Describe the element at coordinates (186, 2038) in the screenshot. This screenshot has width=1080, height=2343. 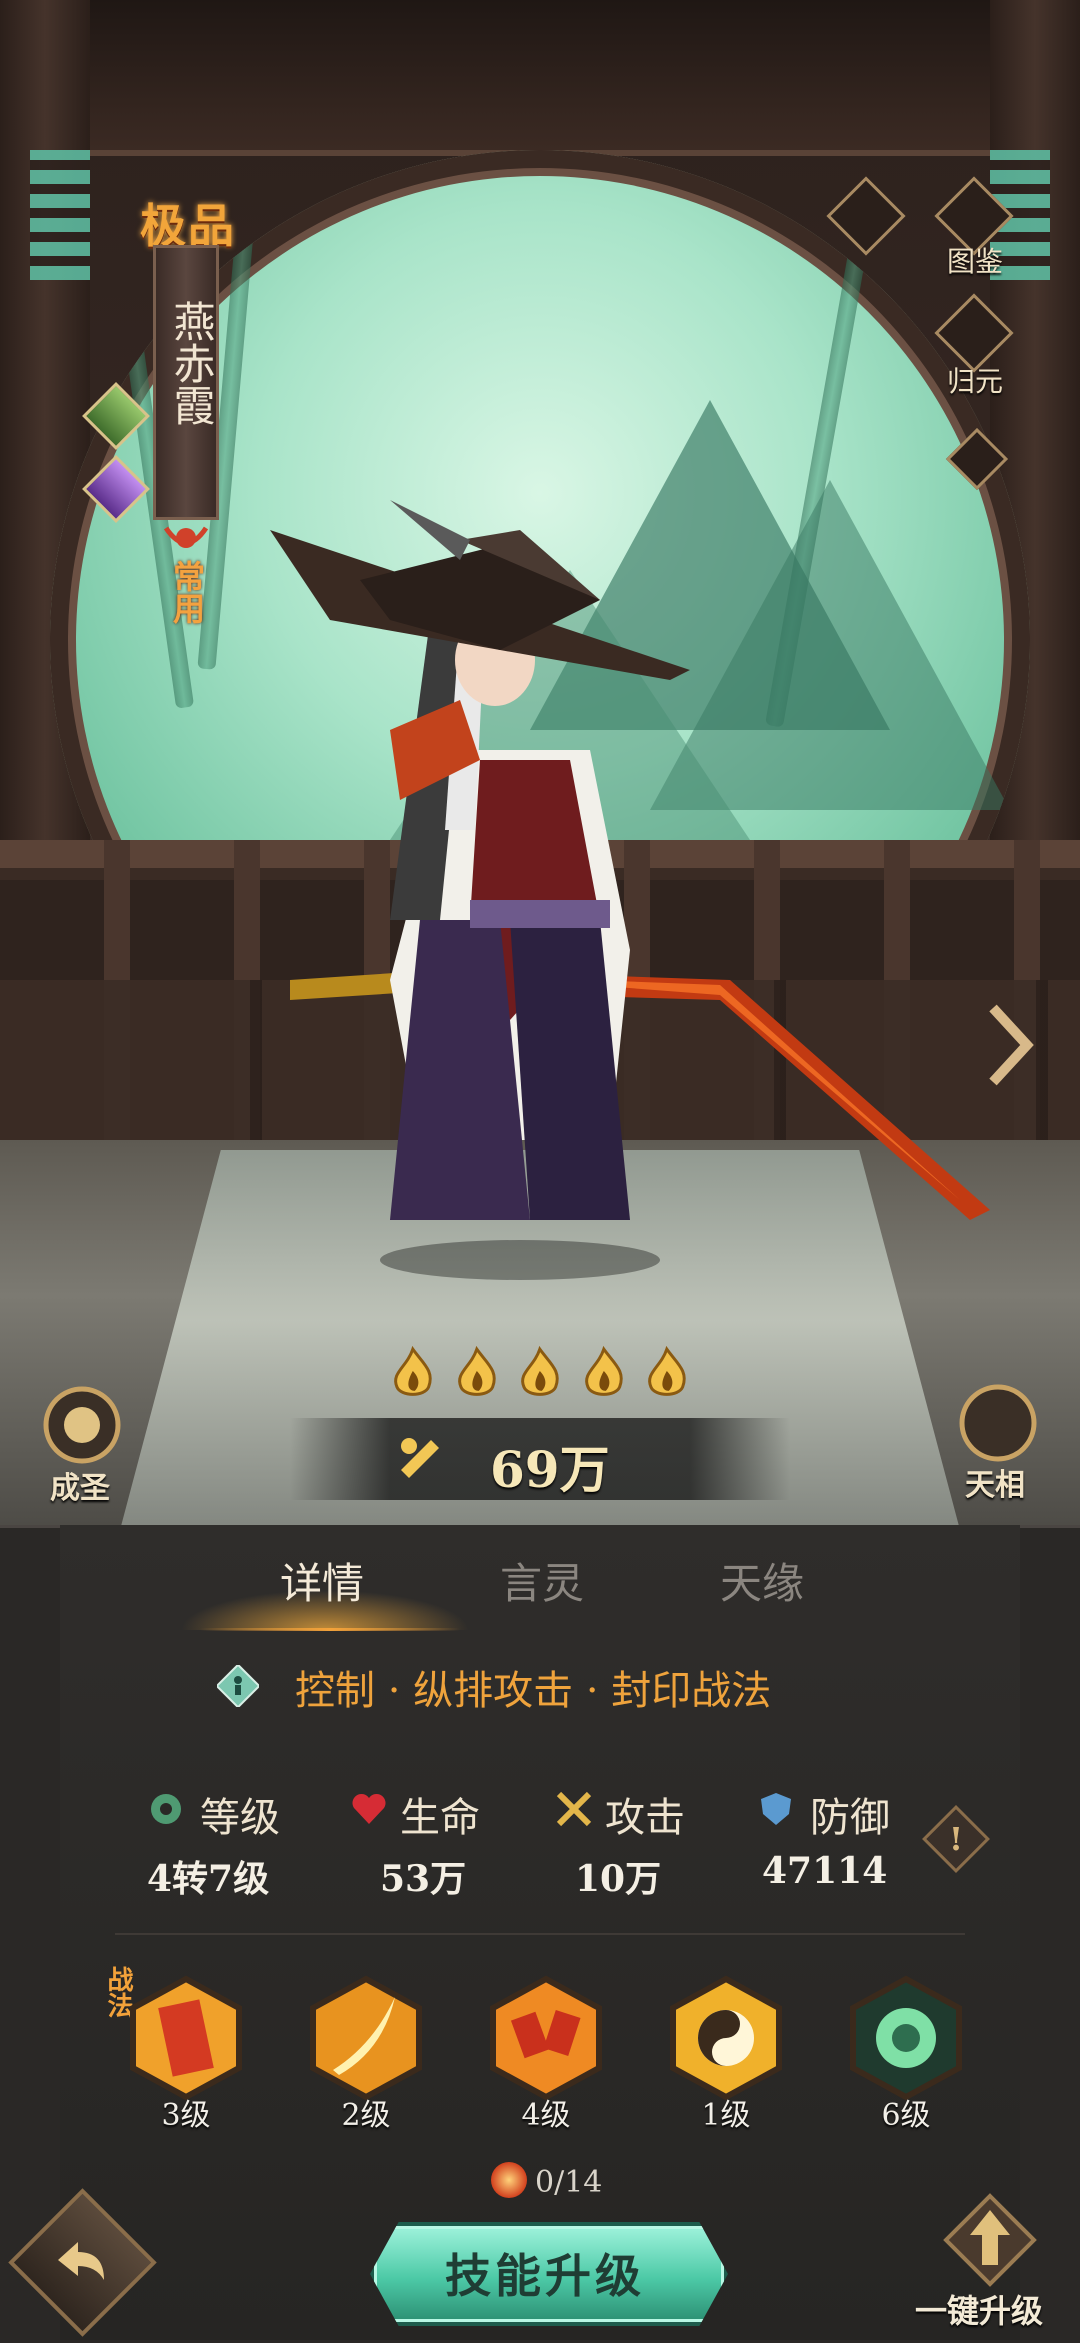
I see `talisman-skill-icon` at that location.